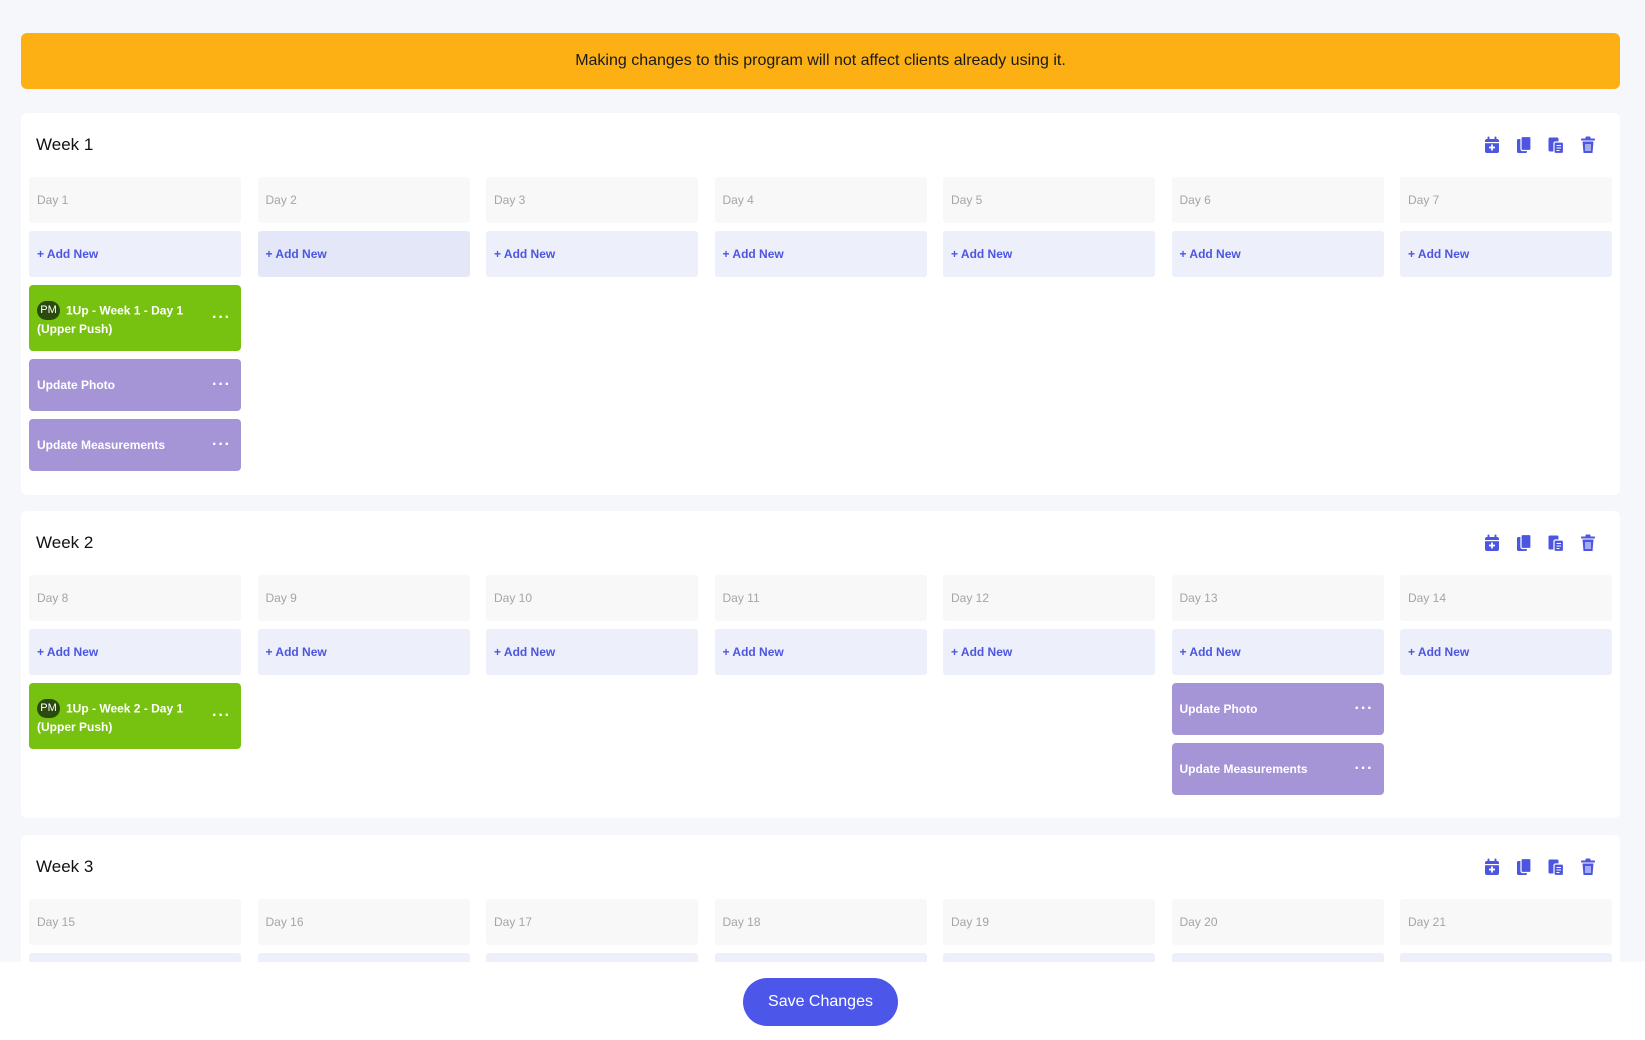 The height and width of the screenshot is (1040, 1645). I want to click on day-column: Day 9 + Add New, so click(363, 685).